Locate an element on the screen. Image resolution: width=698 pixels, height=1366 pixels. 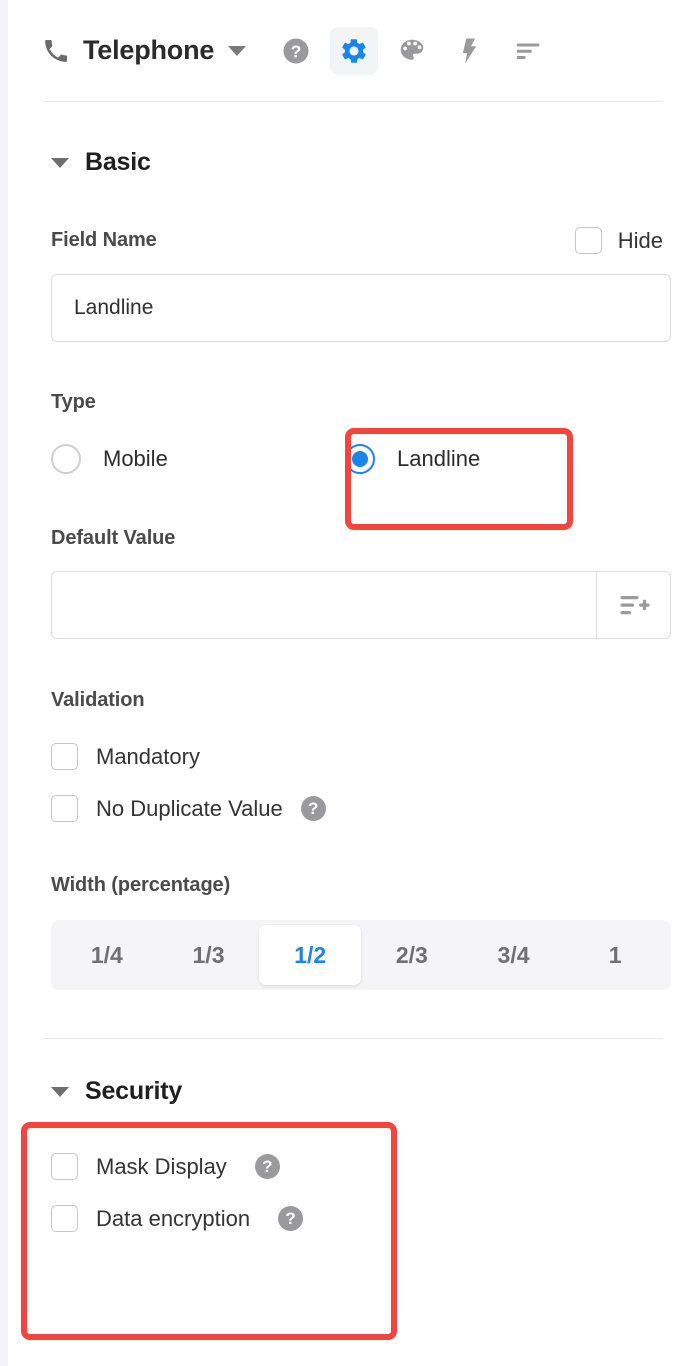
panel-header: Telephone ? is located at coordinates (353, 50).